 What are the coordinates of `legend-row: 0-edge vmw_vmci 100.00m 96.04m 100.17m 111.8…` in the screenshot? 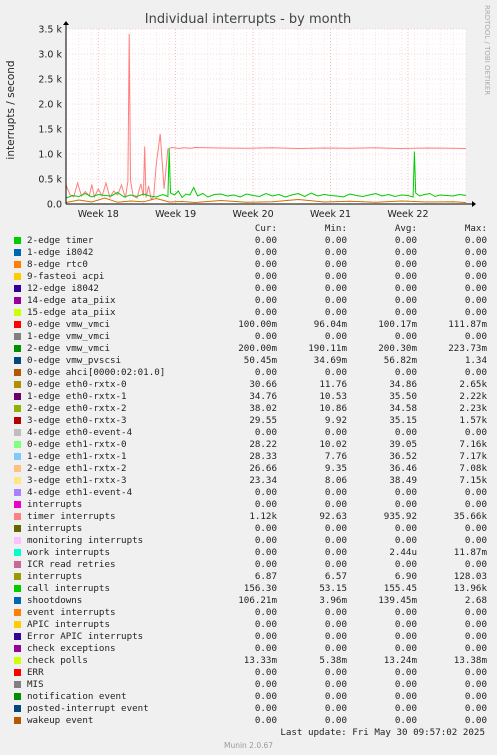 It's located at (249, 325).